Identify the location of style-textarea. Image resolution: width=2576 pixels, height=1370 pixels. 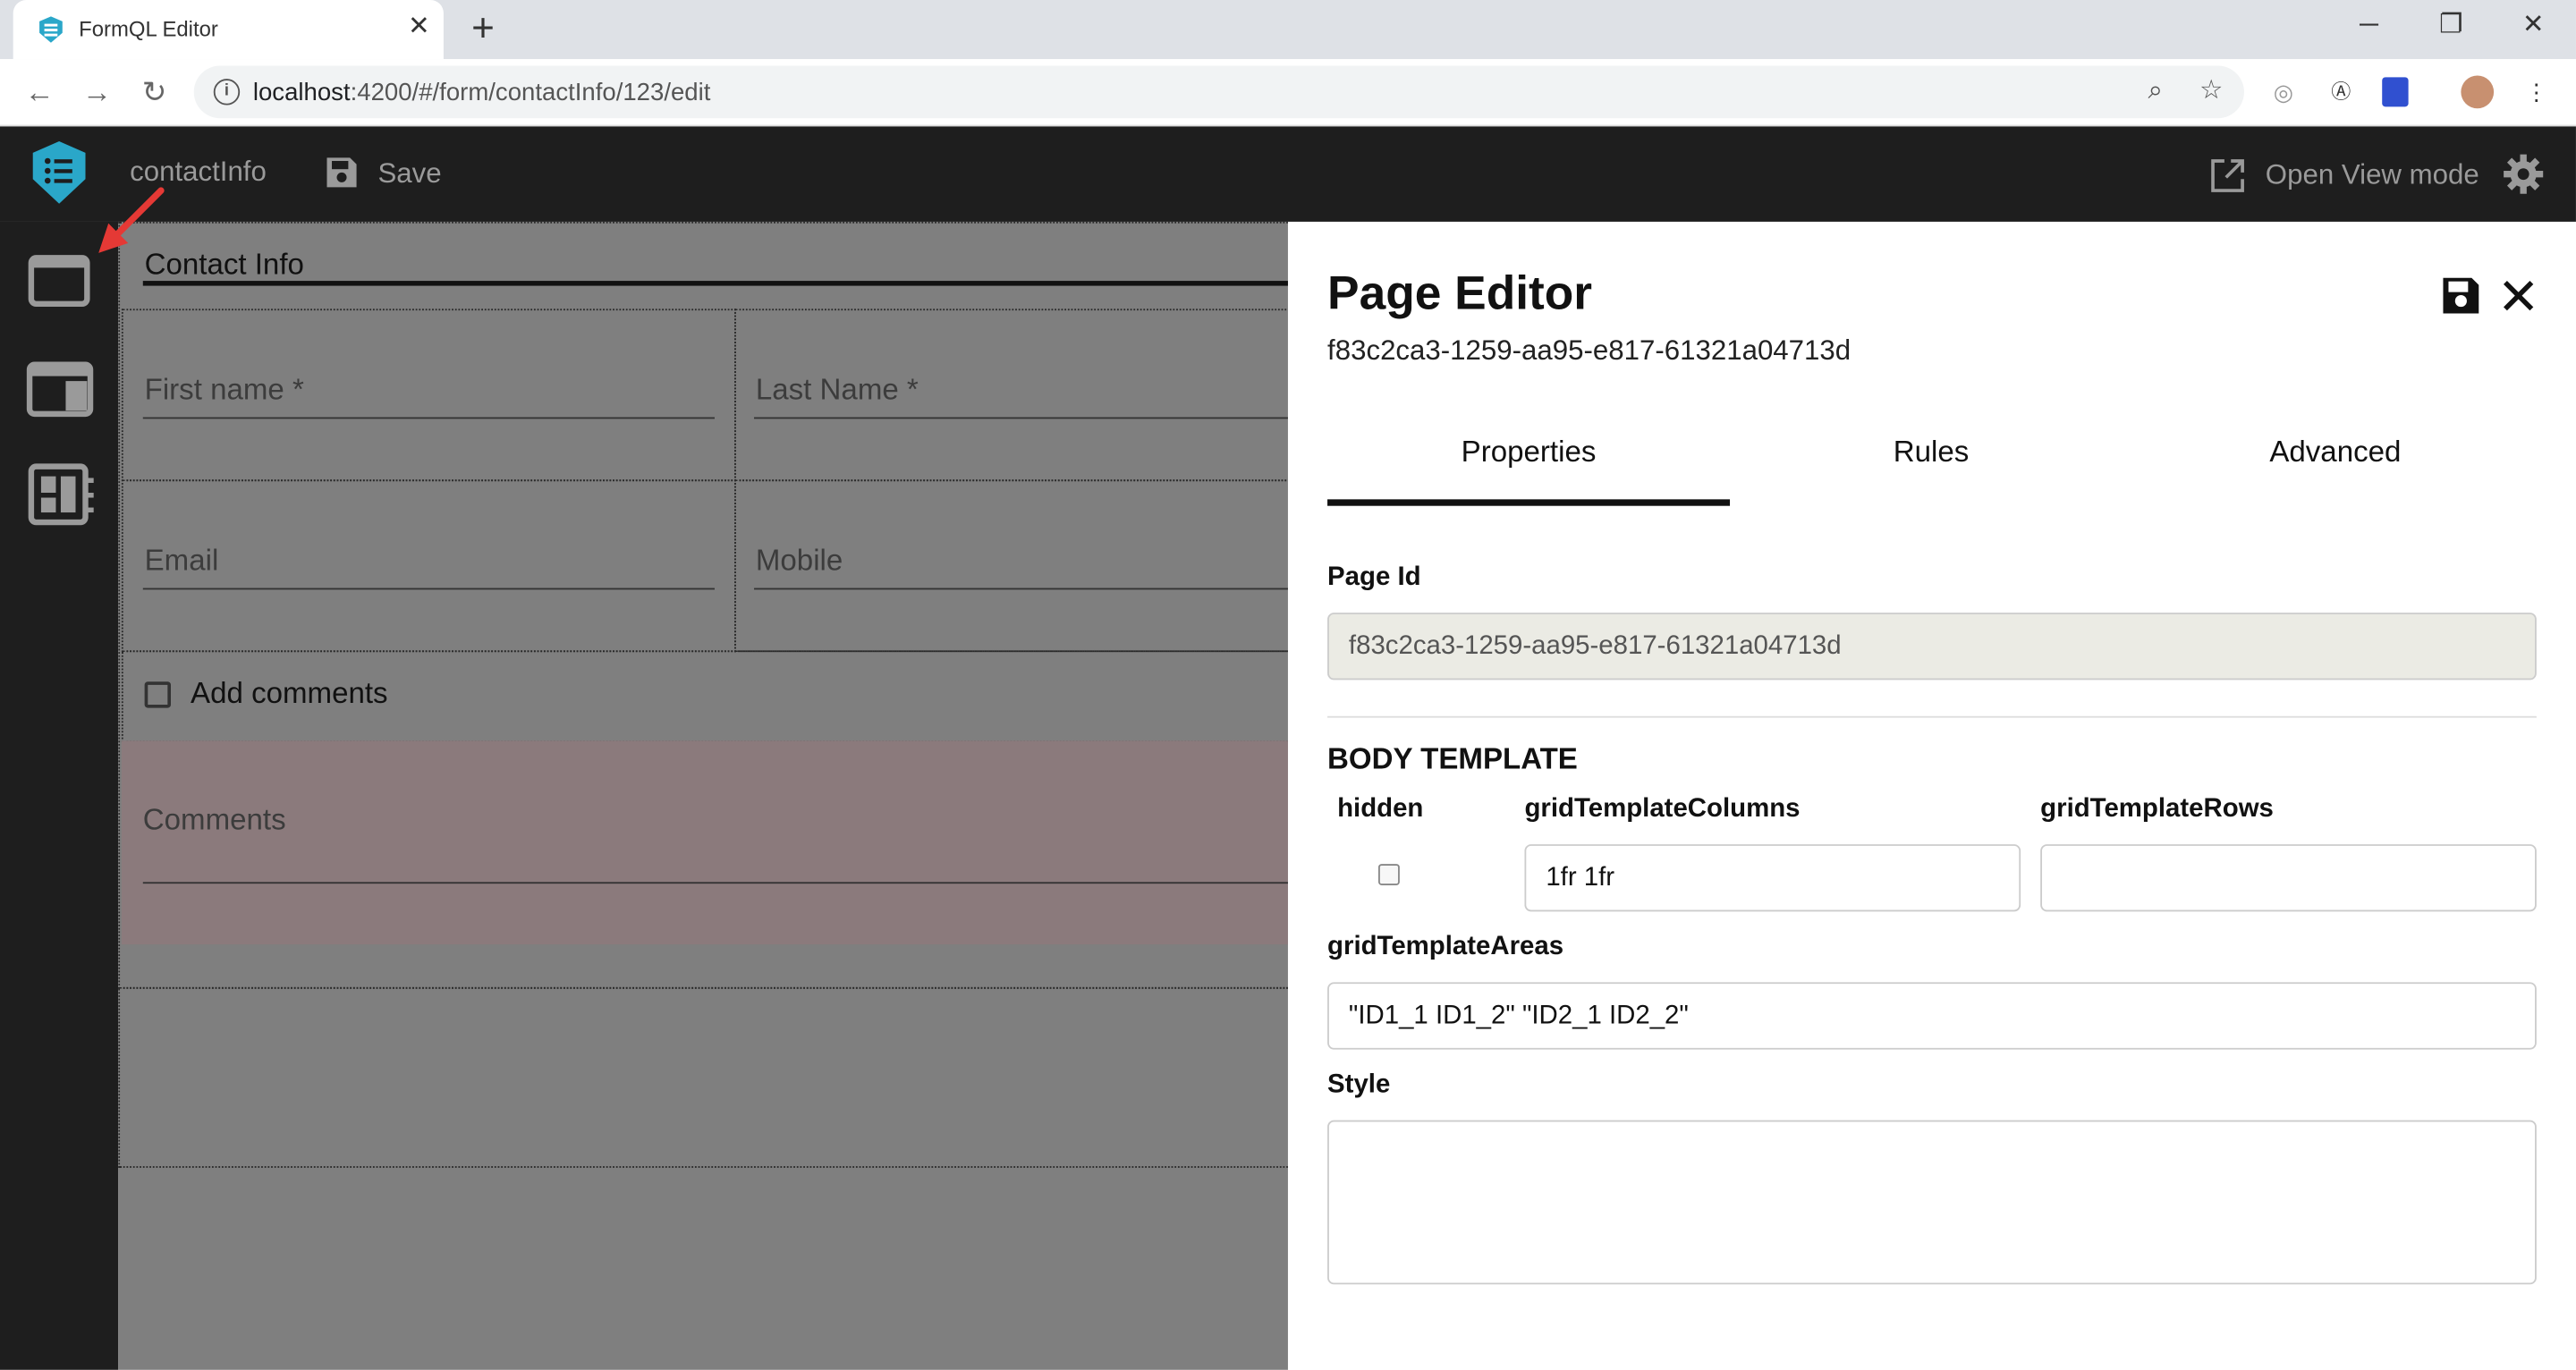
(1932, 1202).